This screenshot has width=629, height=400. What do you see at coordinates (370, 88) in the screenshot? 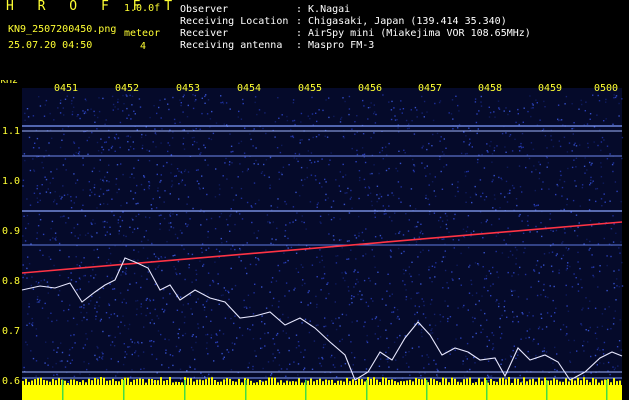
I see `time-tick-label: 0456` at bounding box center [370, 88].